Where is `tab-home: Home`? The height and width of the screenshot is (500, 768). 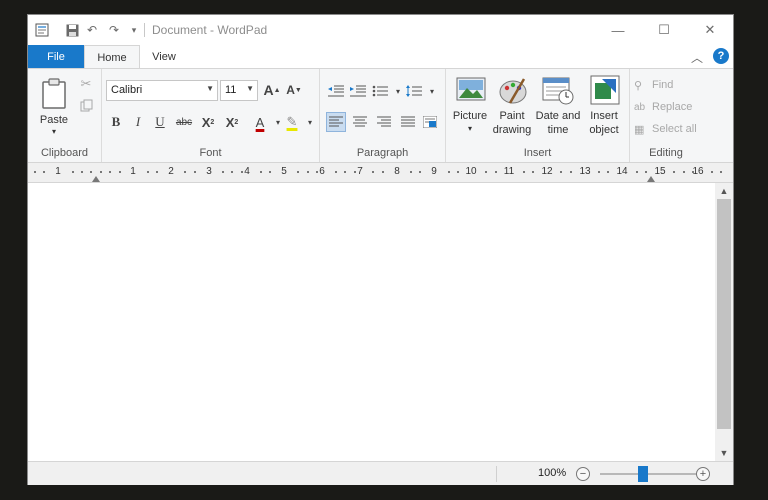
tab-home: Home is located at coordinates (112, 57).